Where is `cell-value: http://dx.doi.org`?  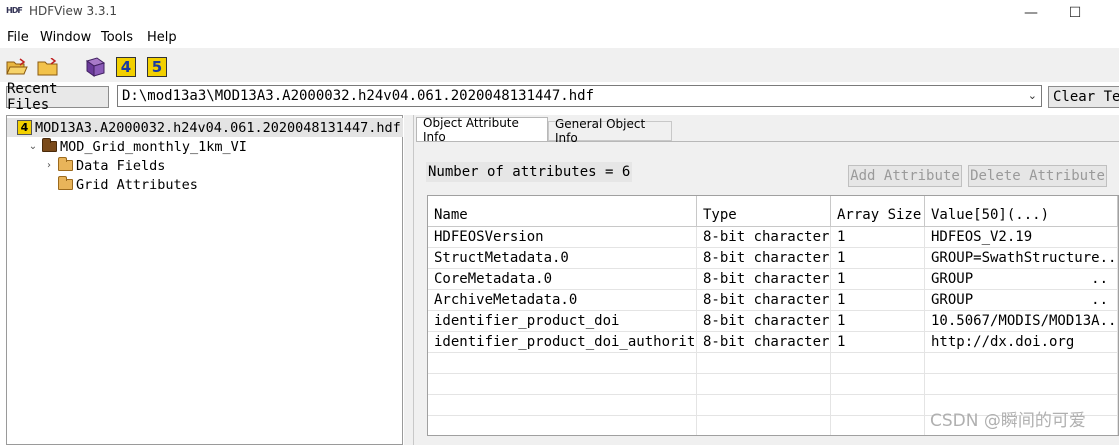
cell-value: http://dx.doi.org is located at coordinates (1021, 342).